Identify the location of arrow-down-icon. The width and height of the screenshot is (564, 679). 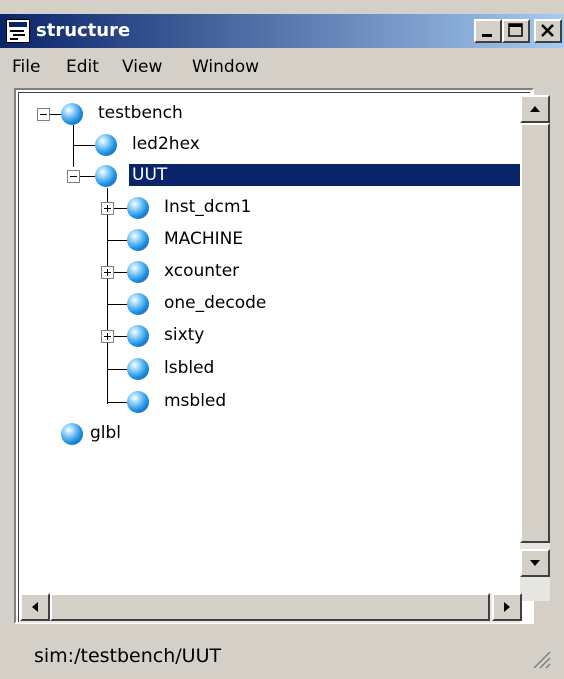
(535, 563).